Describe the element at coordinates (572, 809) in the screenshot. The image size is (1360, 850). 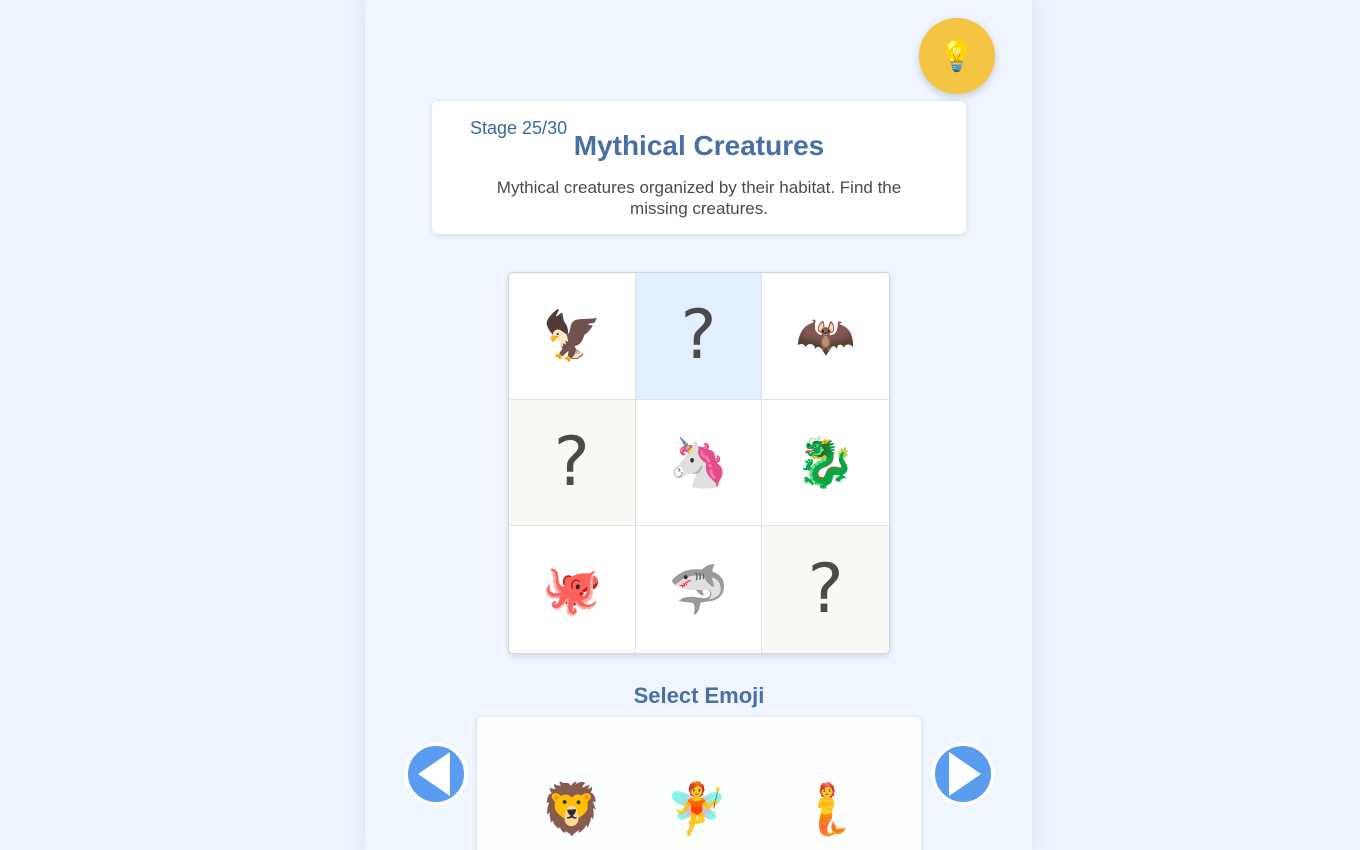
I see `emoji-option-lion: 🦁` at that location.